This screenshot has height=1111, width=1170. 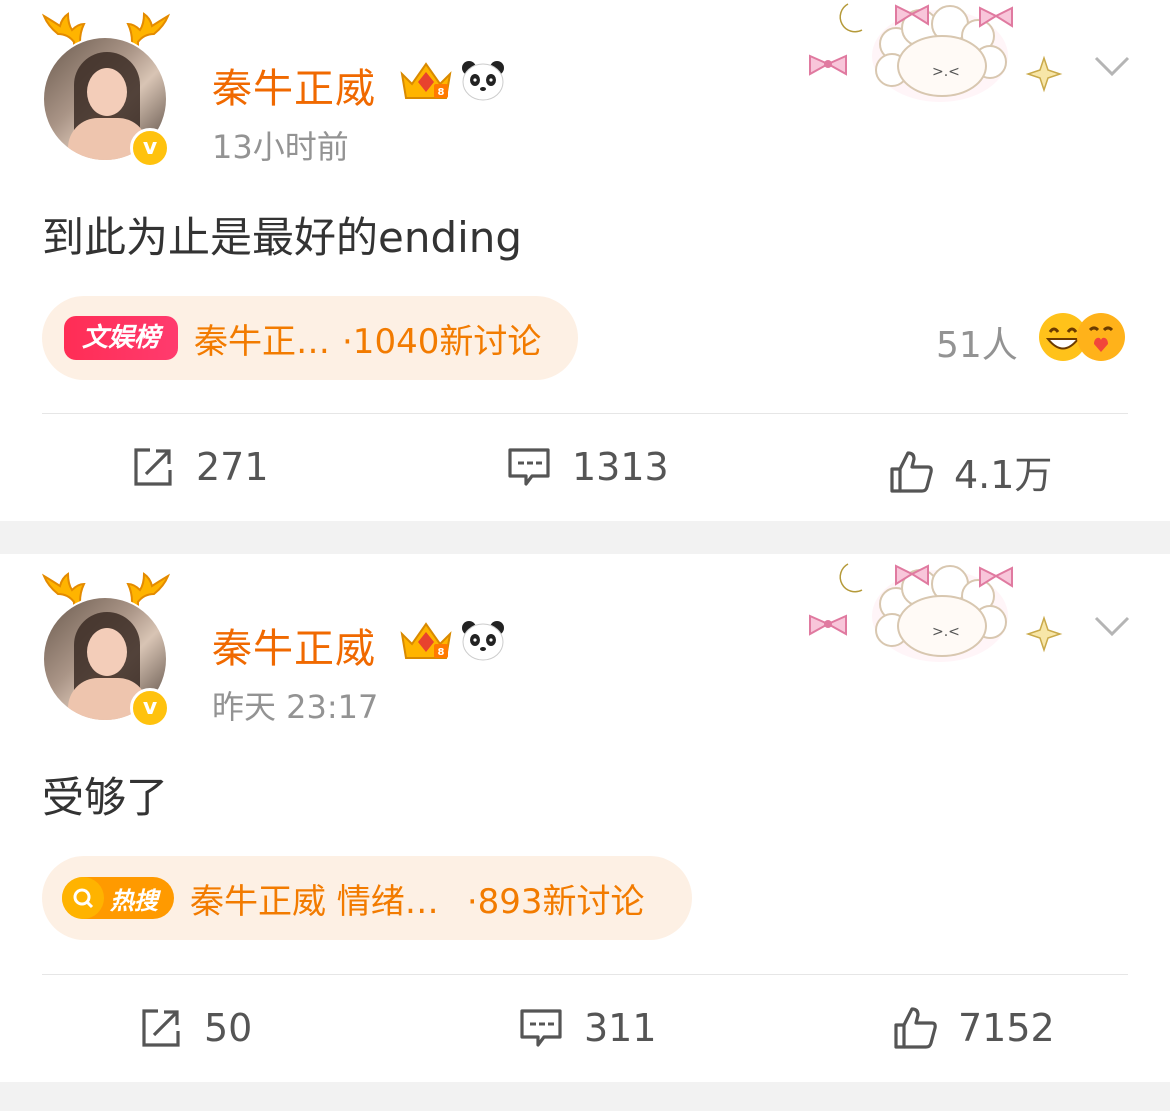 What do you see at coordinates (134, 900) in the screenshot?
I see `topic-tag-label: 热搜` at bounding box center [134, 900].